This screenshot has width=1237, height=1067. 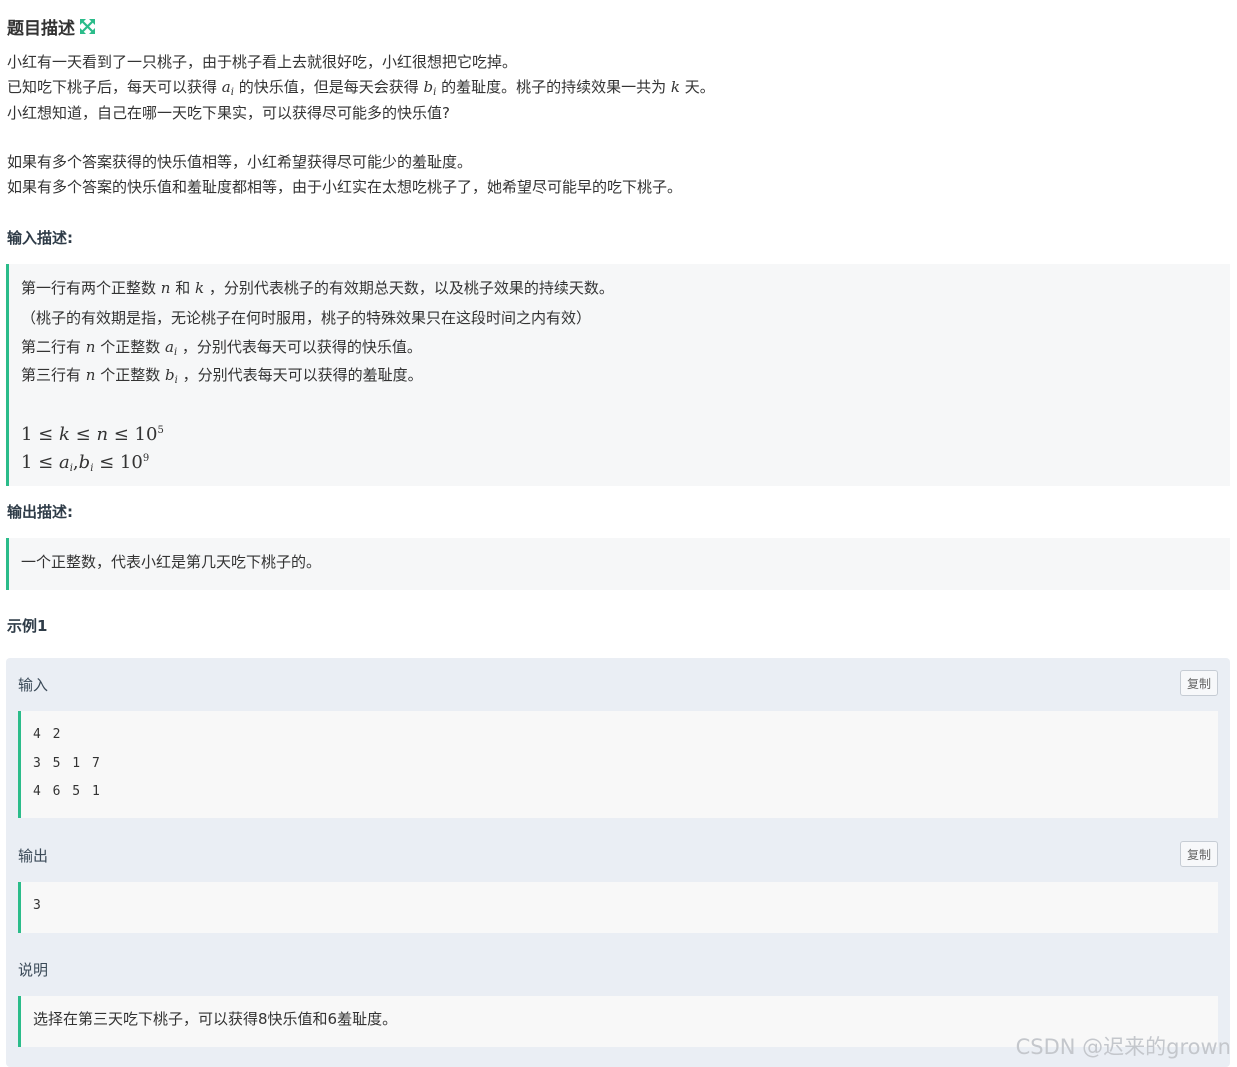 What do you see at coordinates (41, 28) in the screenshot?
I see `page-title: 题目描述` at bounding box center [41, 28].